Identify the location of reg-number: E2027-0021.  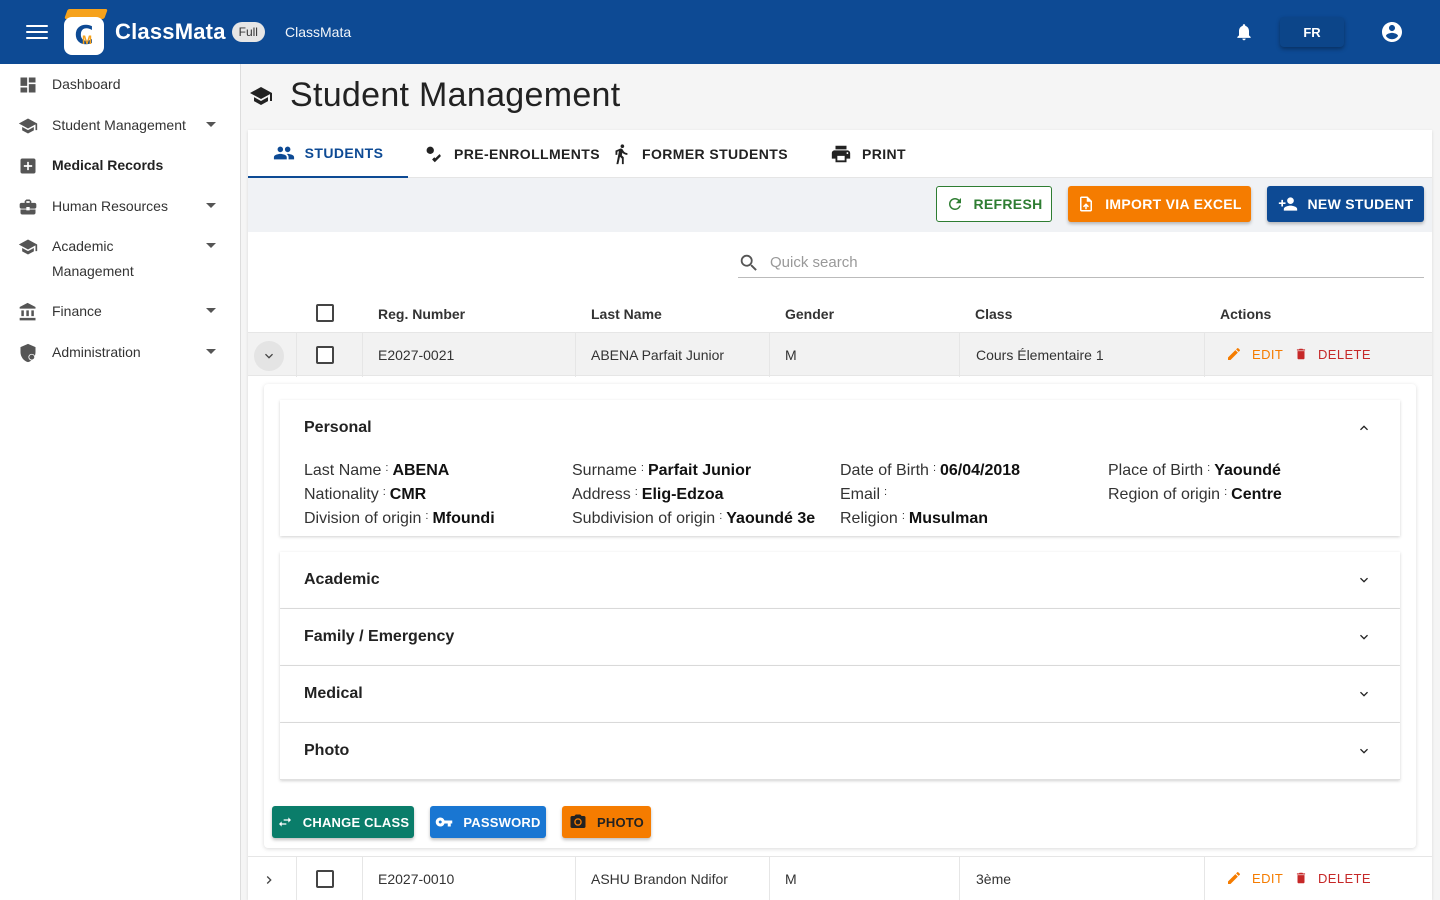
(416, 355).